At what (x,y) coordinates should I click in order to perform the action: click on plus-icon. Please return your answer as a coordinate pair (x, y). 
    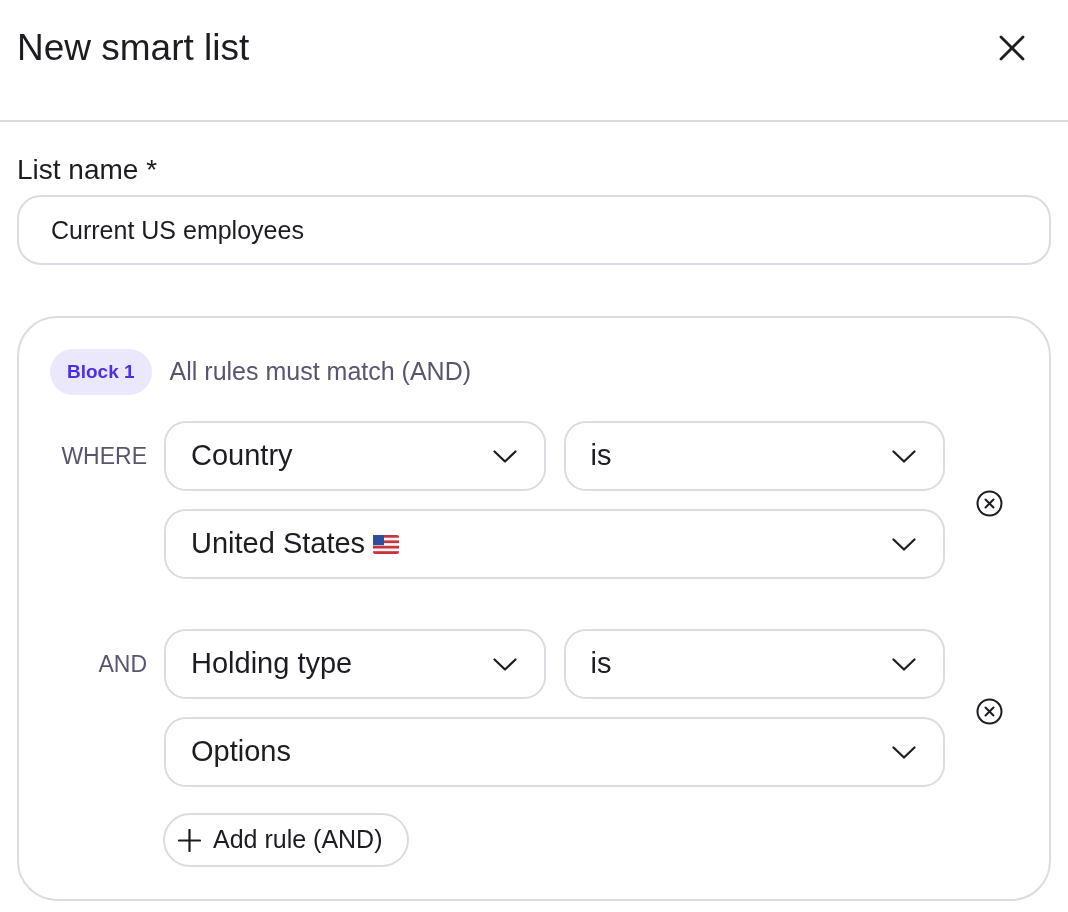
    Looking at the image, I should click on (189, 840).